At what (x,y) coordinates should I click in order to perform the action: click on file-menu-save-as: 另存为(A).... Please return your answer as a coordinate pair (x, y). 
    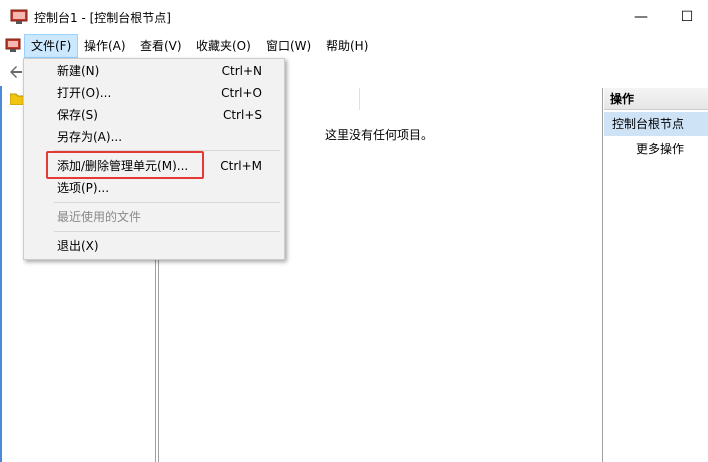
    Looking at the image, I should click on (154, 137).